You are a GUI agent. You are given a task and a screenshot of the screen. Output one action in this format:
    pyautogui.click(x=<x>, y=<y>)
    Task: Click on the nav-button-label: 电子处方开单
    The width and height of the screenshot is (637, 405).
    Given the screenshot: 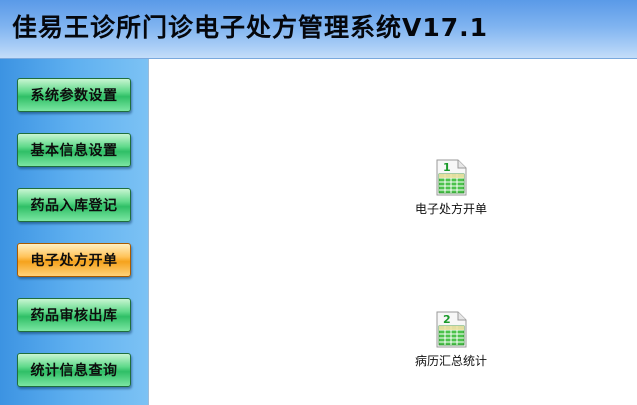 What is the action you would take?
    pyautogui.click(x=74, y=261)
    